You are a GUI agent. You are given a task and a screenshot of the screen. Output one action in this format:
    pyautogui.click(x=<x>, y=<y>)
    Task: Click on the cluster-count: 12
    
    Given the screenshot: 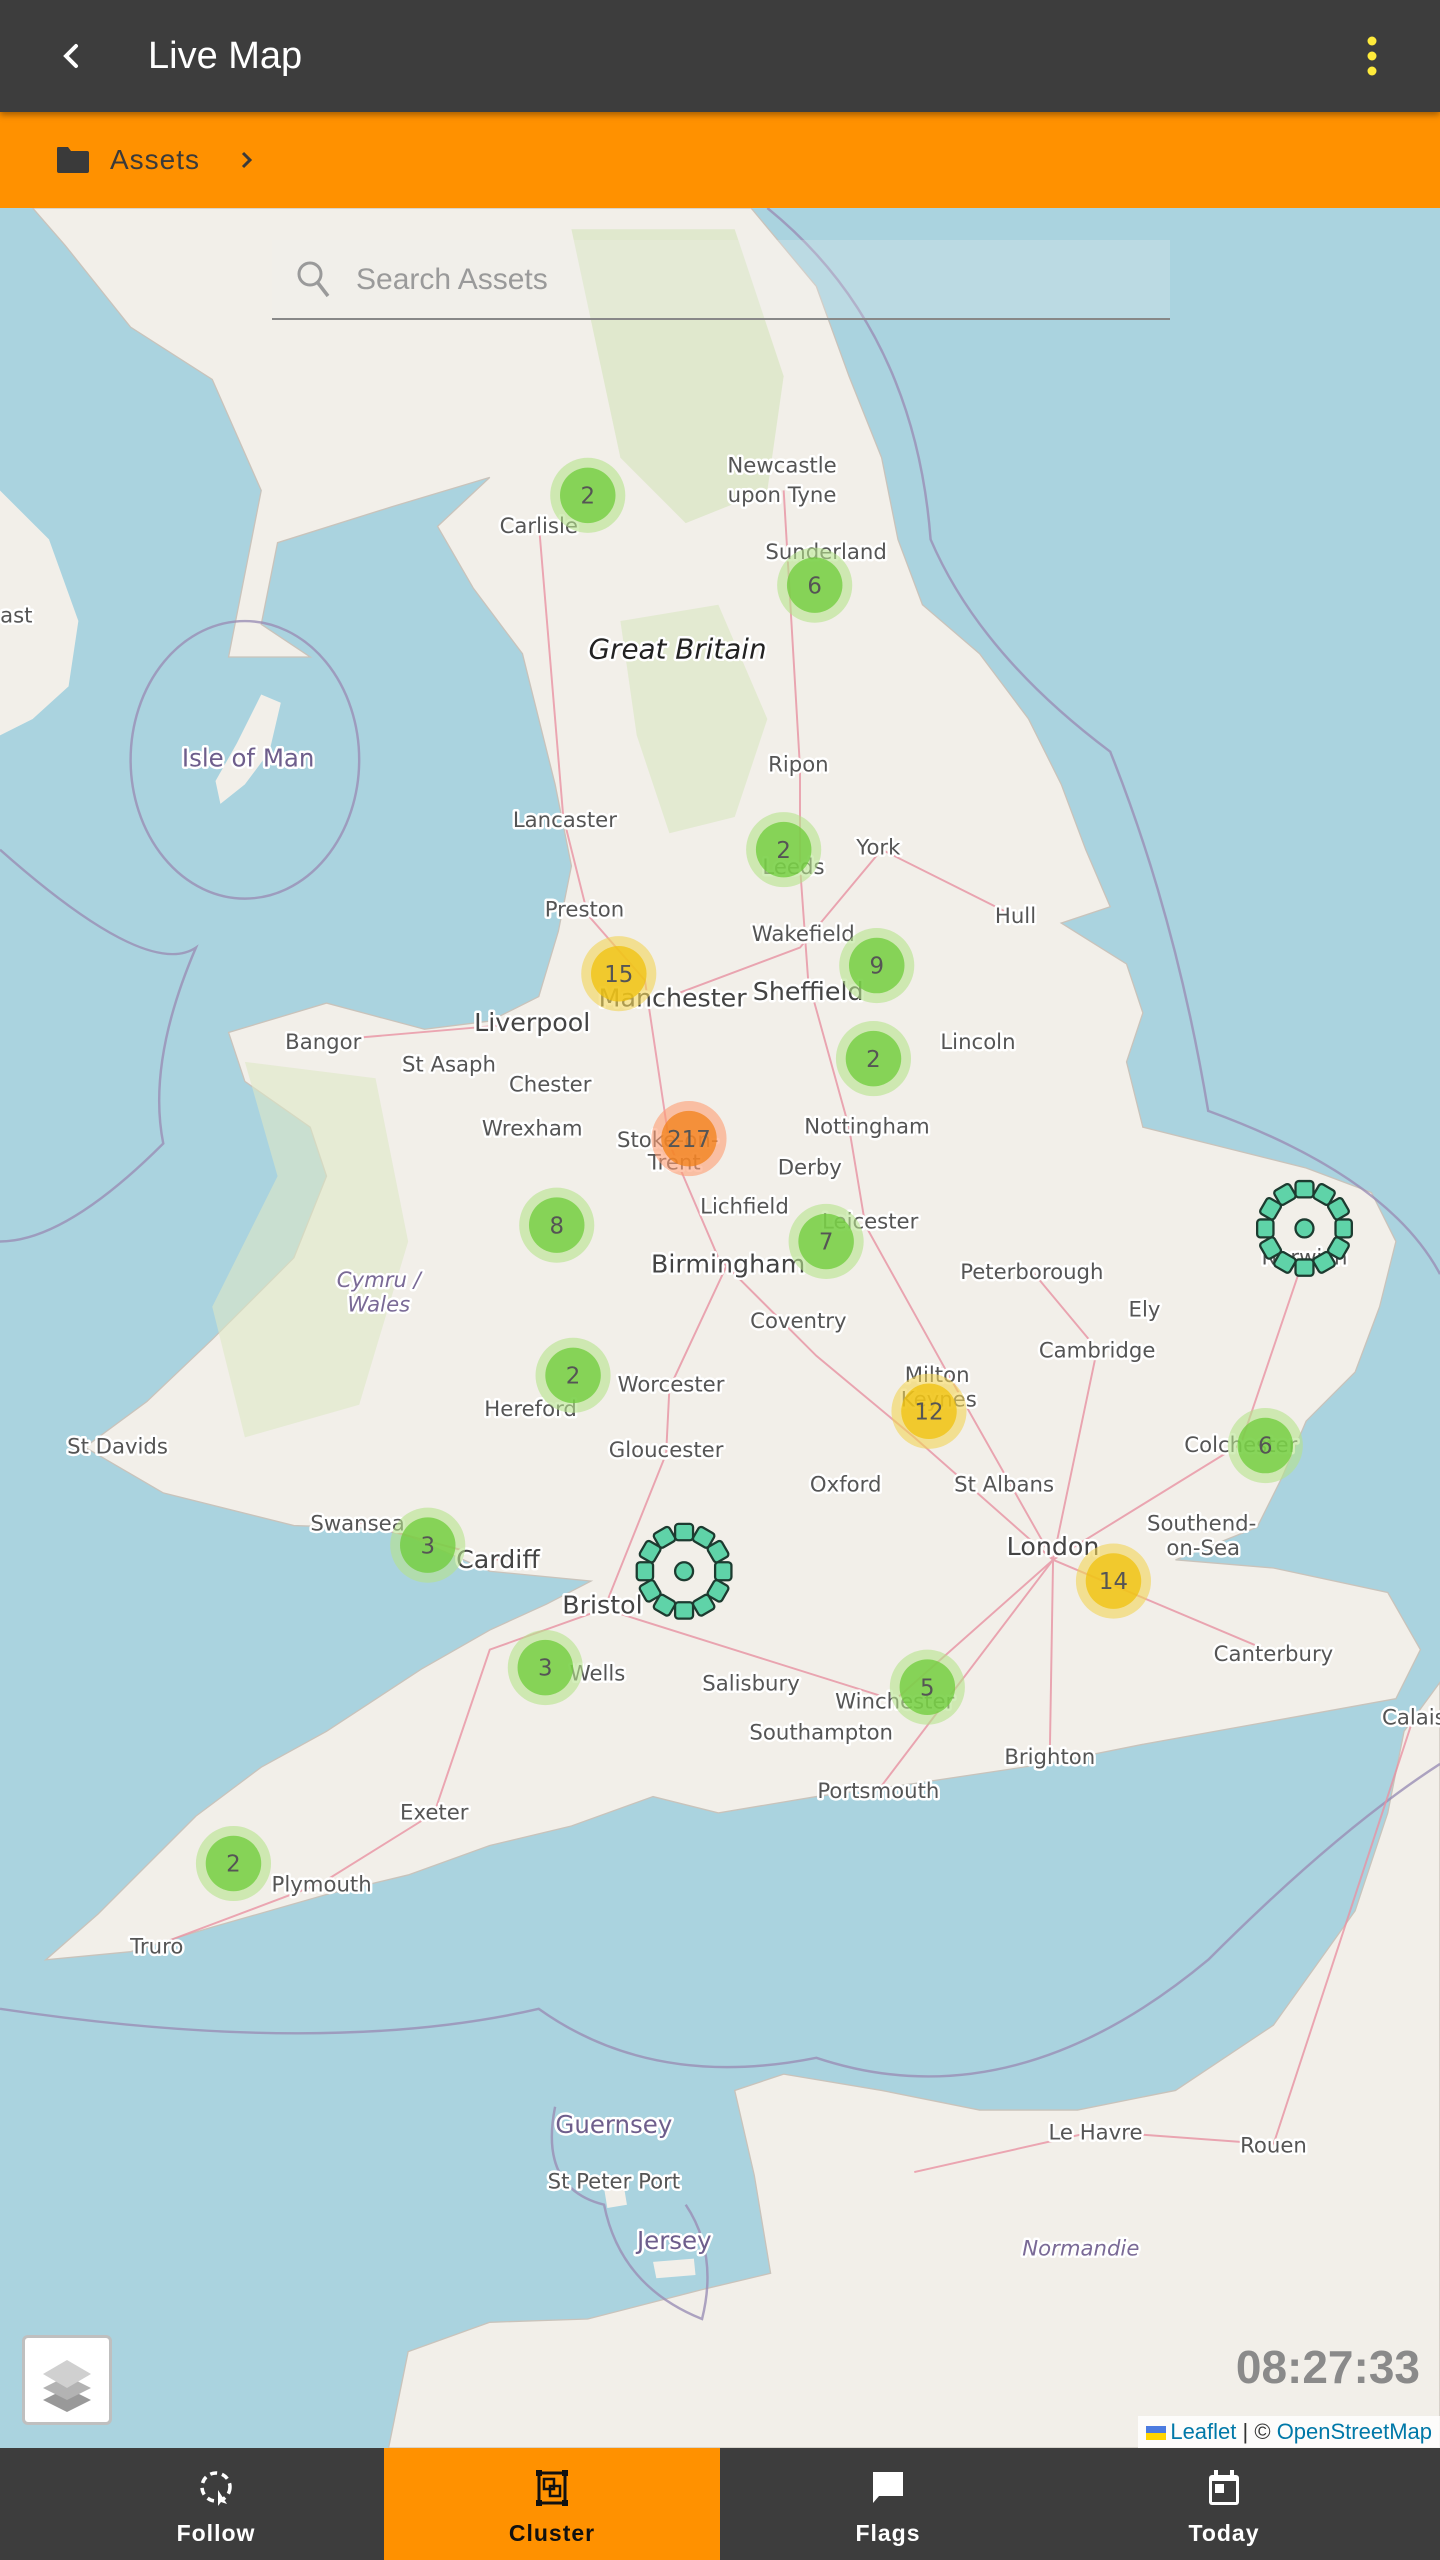 What is the action you would take?
    pyautogui.click(x=928, y=1412)
    